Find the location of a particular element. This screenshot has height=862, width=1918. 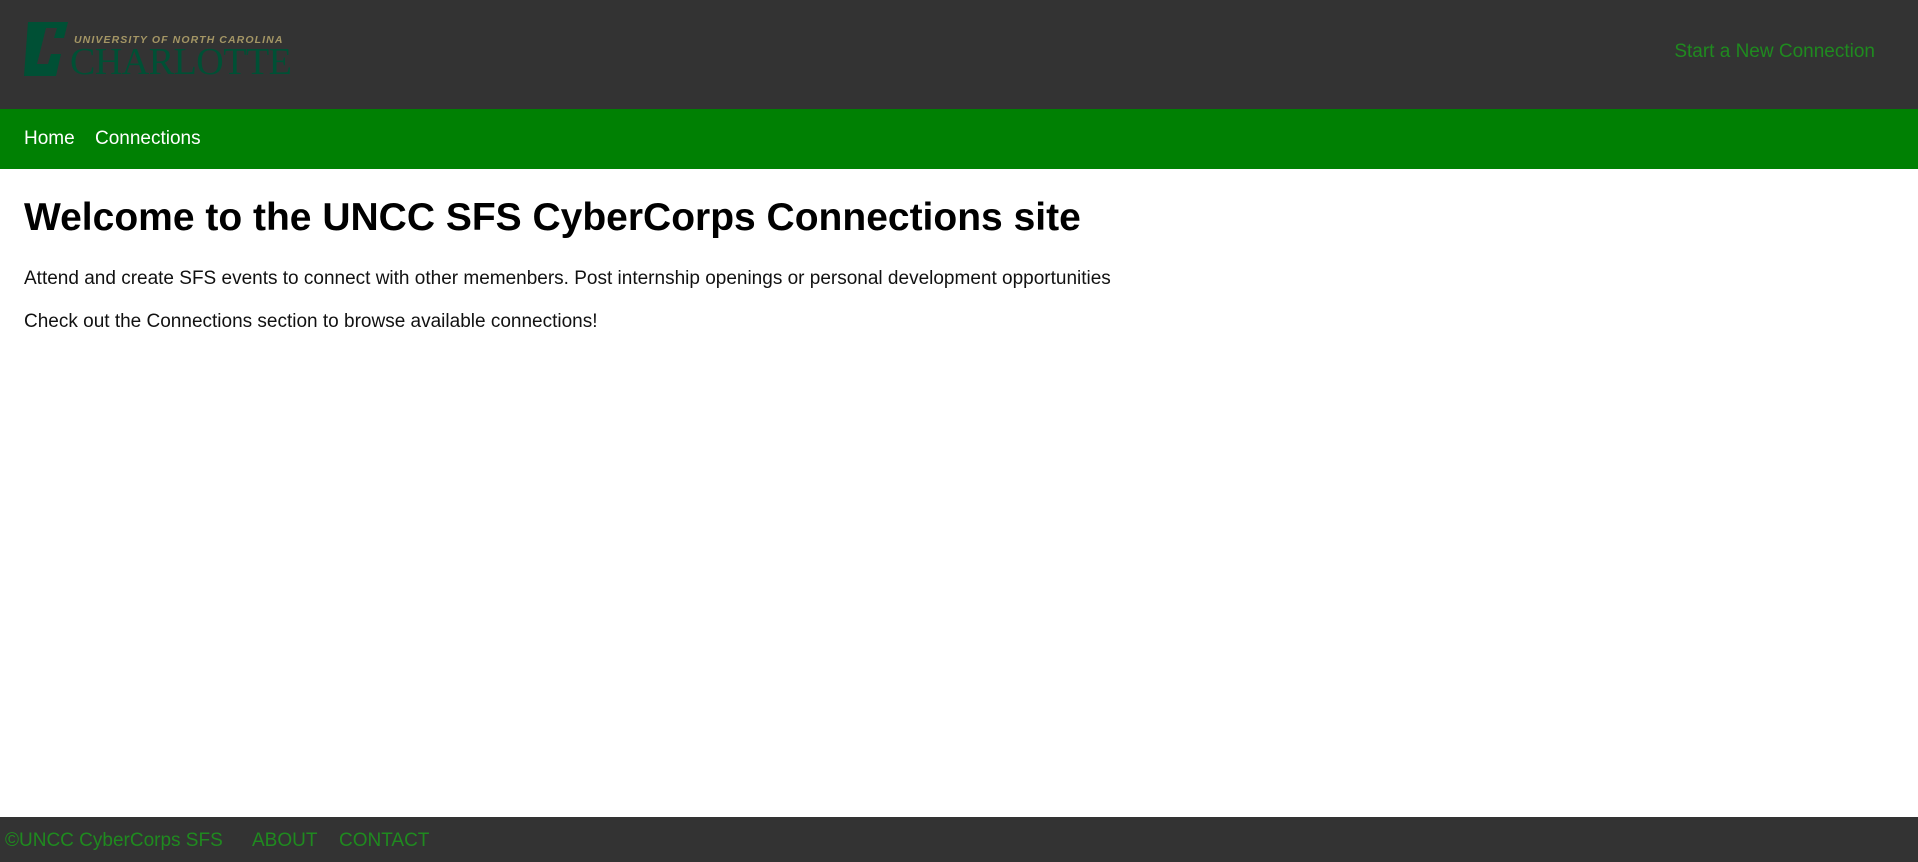

nav-item-connections: Connections is located at coordinates (148, 139).